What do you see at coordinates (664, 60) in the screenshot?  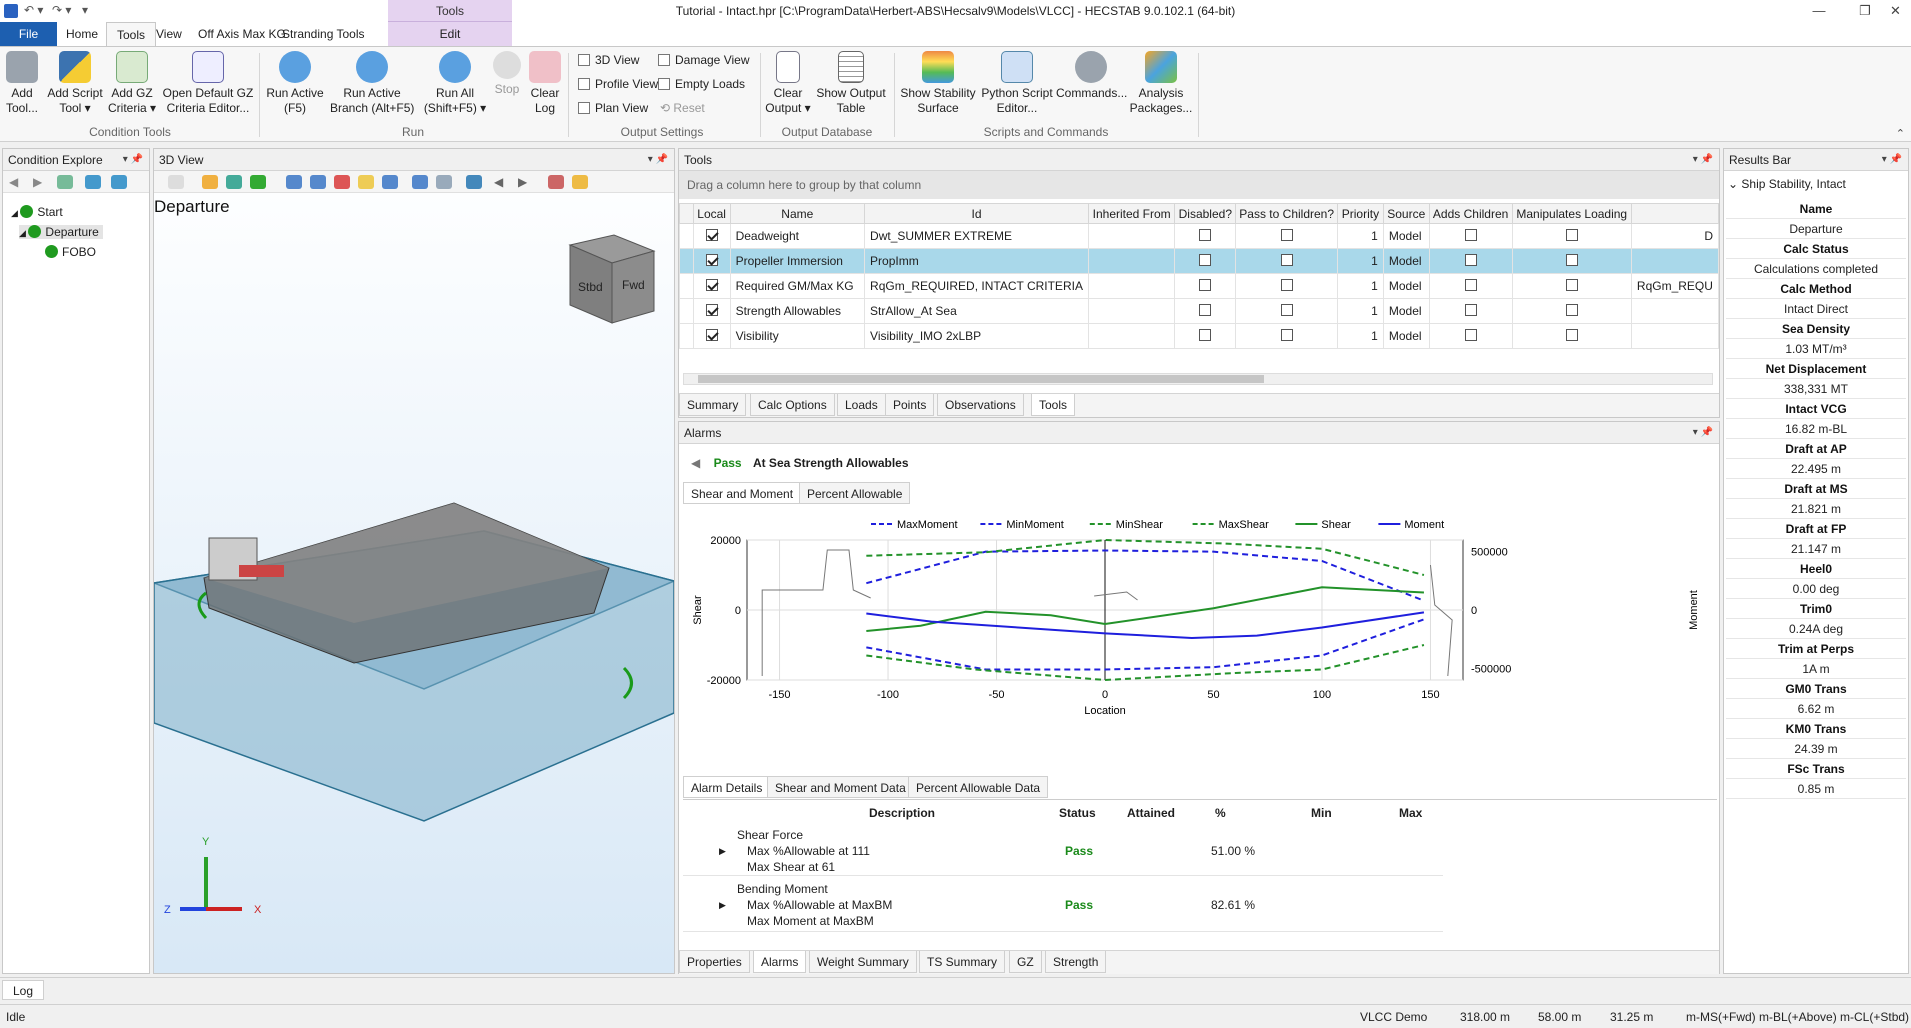 I see `checkbox-damage-view` at bounding box center [664, 60].